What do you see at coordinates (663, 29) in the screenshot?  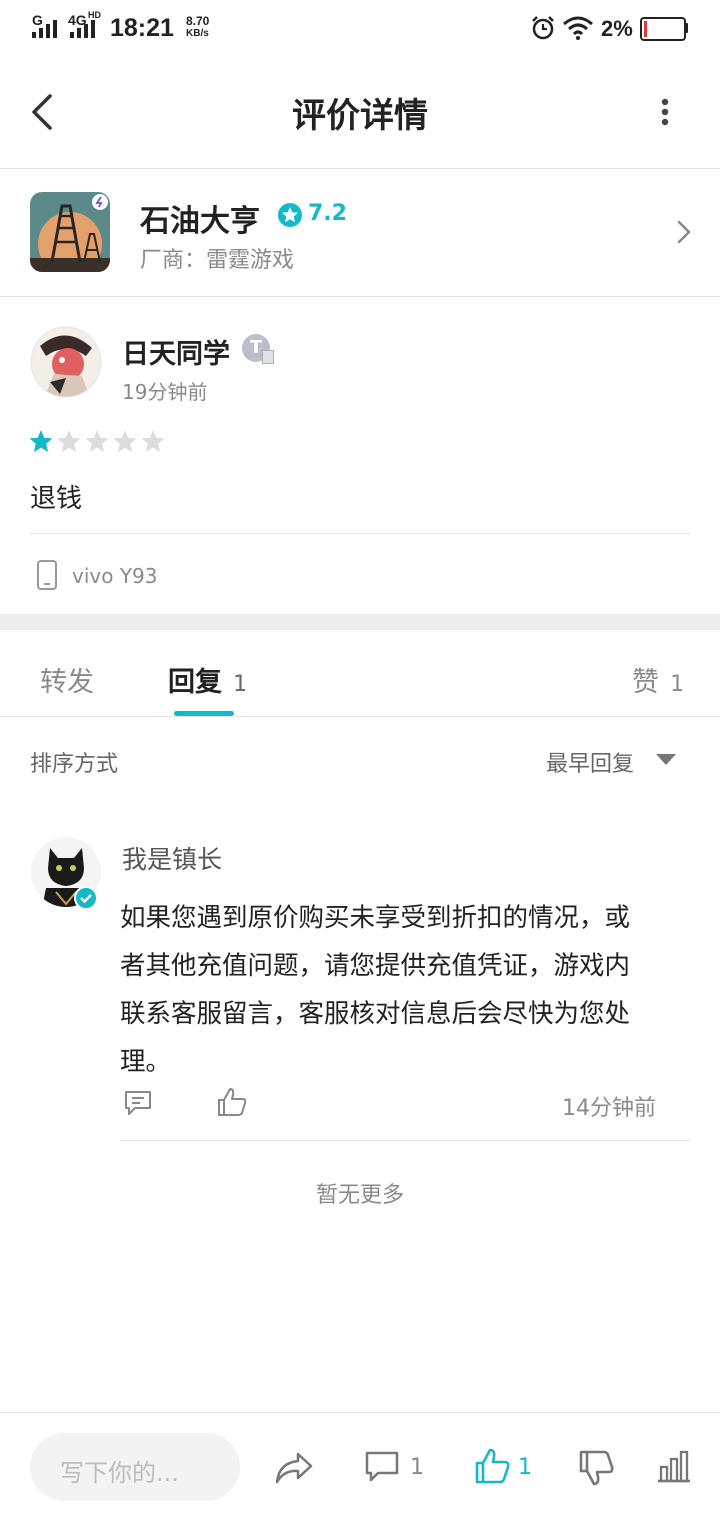 I see `battery-icon` at bounding box center [663, 29].